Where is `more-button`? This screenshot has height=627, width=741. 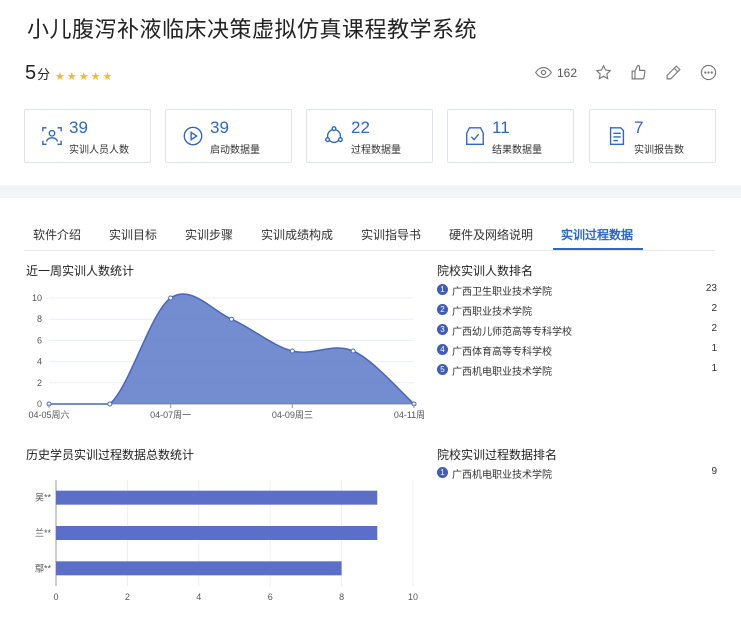 more-button is located at coordinates (708, 72).